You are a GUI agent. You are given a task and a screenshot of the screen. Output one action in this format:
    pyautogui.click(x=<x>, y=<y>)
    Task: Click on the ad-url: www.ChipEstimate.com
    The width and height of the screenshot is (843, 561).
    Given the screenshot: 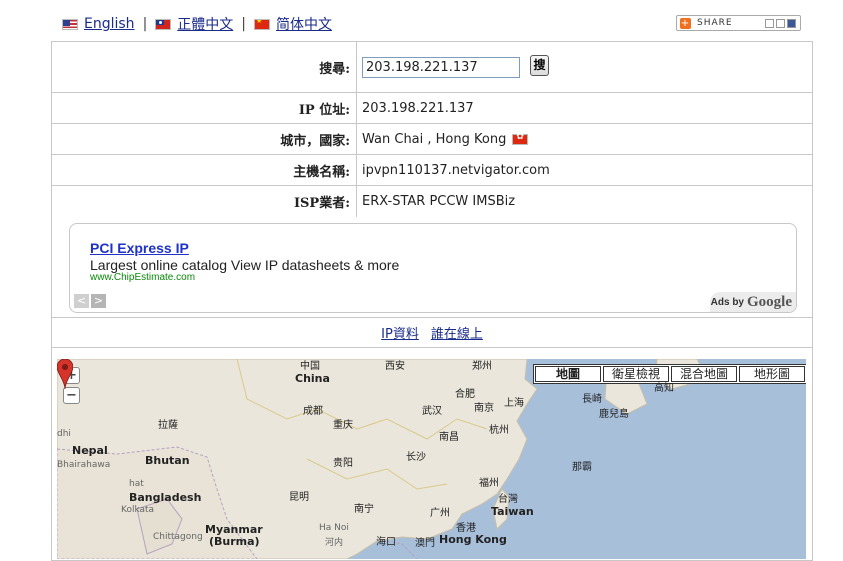 What is the action you would take?
    pyautogui.click(x=142, y=277)
    